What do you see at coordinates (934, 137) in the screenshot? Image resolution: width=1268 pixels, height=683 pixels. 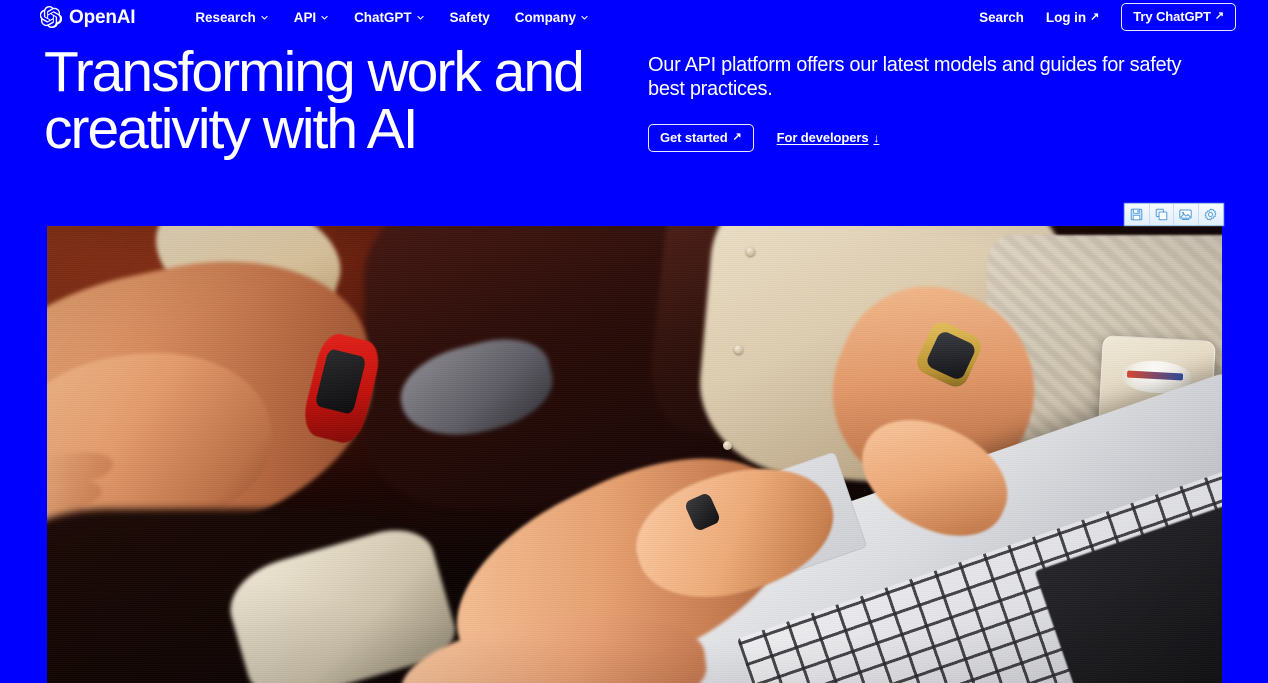 I see `hero-cta-row: Get started ↗ For developers ↓` at bounding box center [934, 137].